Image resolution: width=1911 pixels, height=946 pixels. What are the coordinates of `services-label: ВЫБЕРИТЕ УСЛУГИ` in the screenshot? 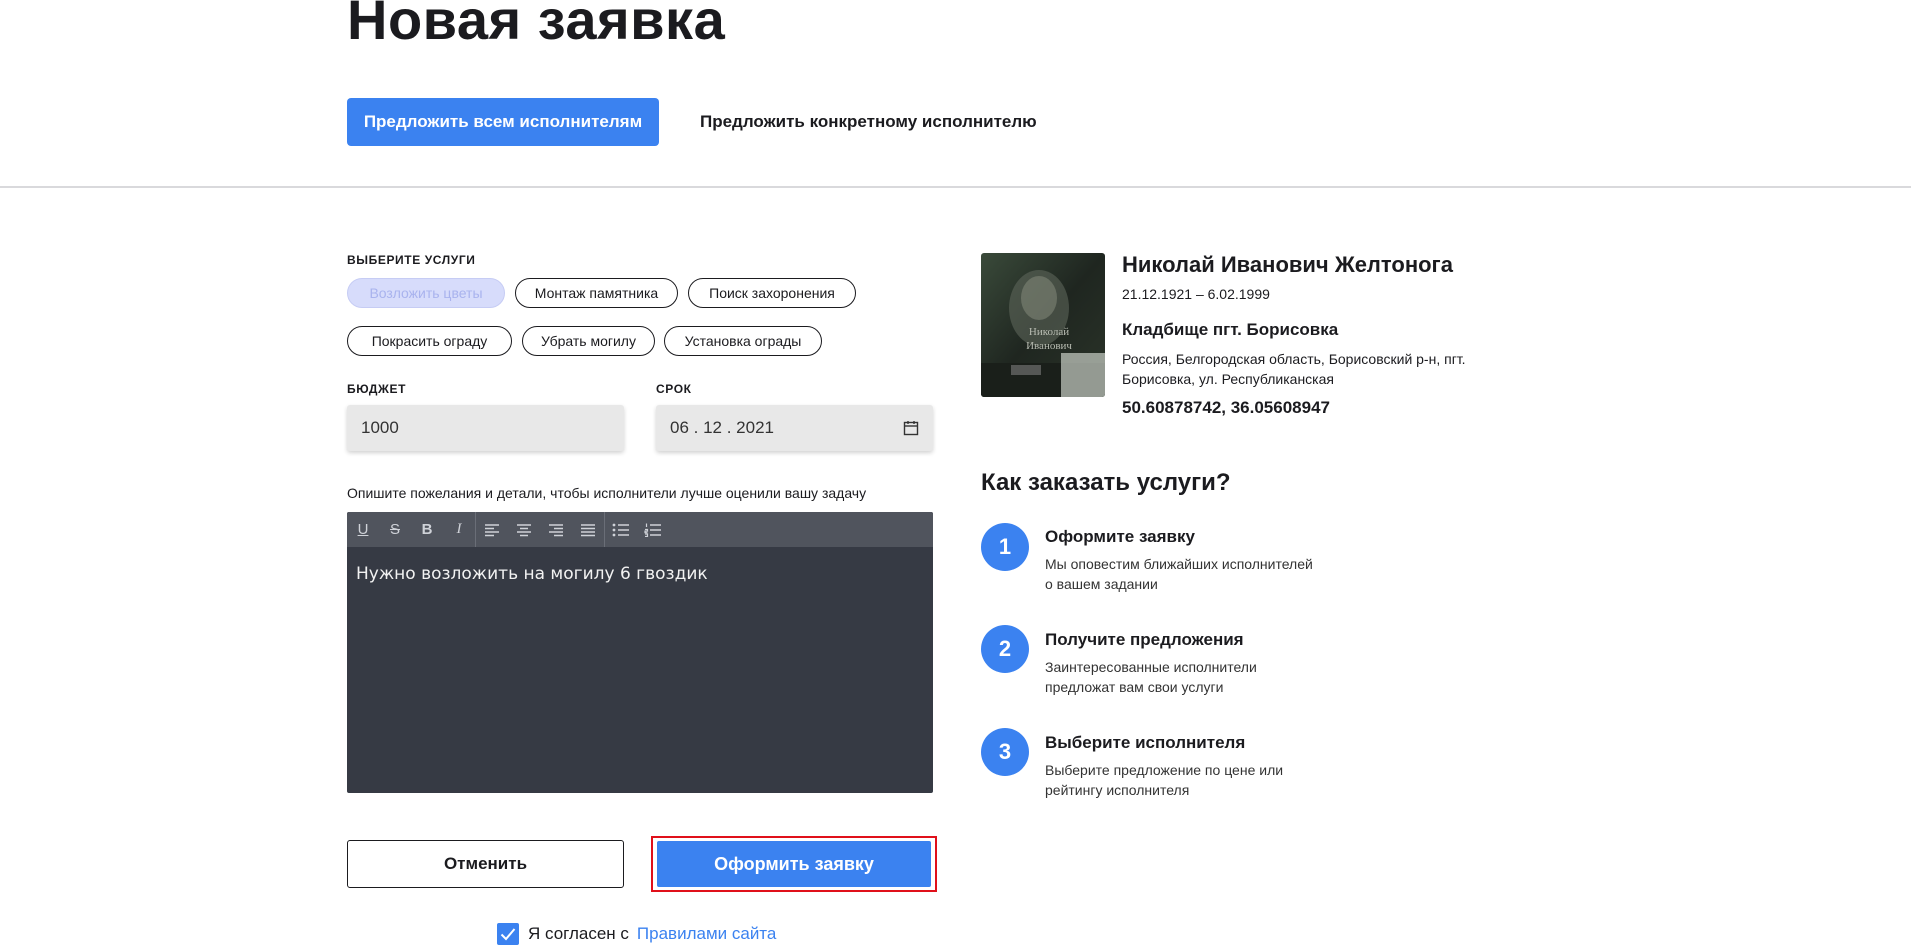 It's located at (411, 260).